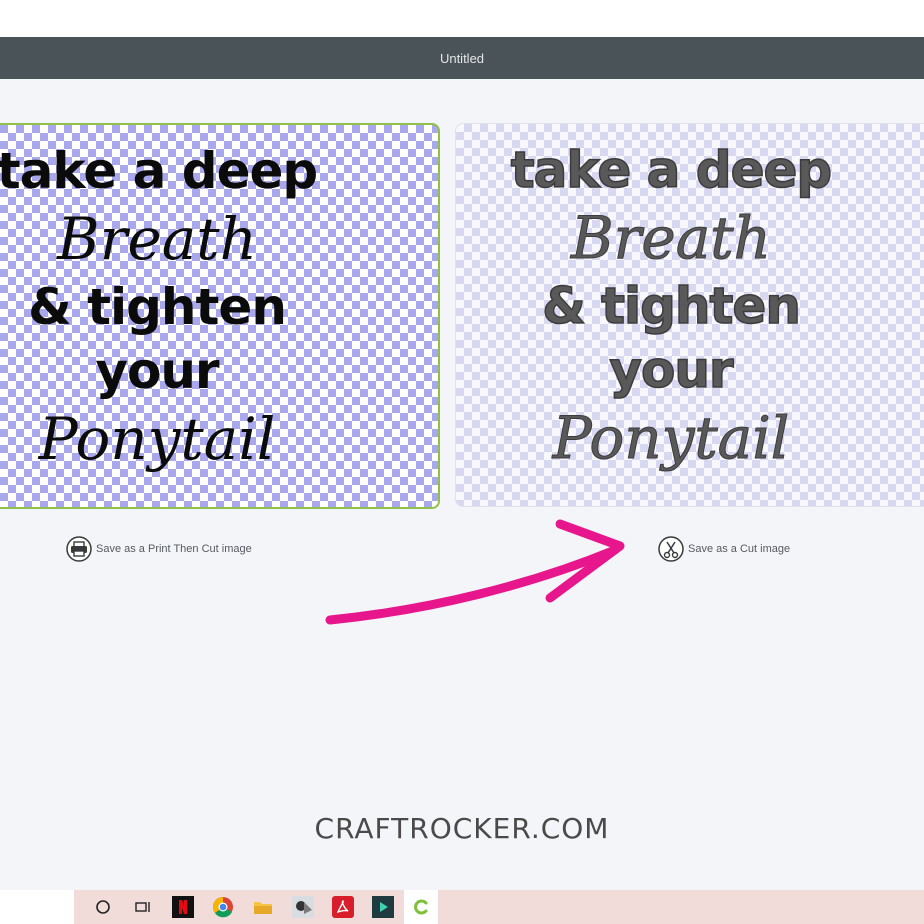  I want to click on save-print-then-cut-option: Save as a Print Then Cut image, so click(159, 549).